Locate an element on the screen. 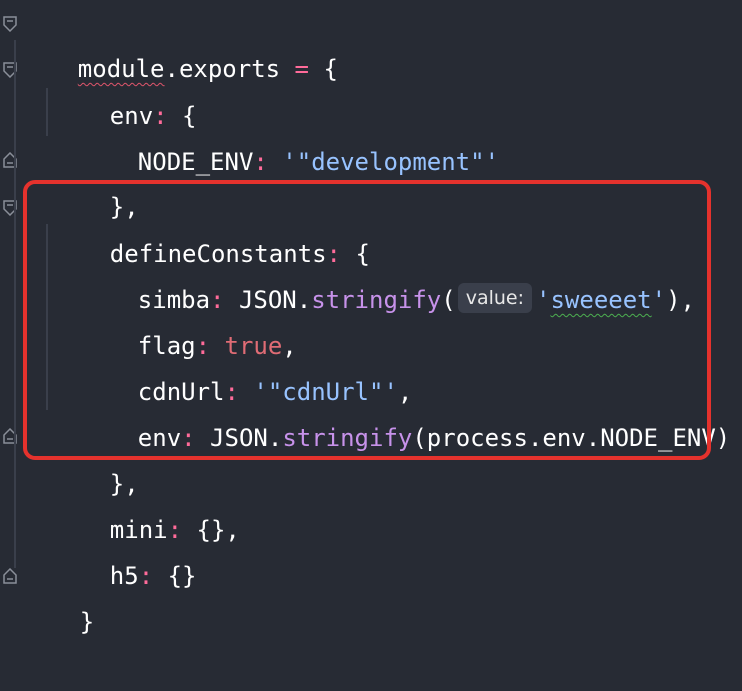 The height and width of the screenshot is (691, 742). identifier: JSON is located at coordinates (231, 438).